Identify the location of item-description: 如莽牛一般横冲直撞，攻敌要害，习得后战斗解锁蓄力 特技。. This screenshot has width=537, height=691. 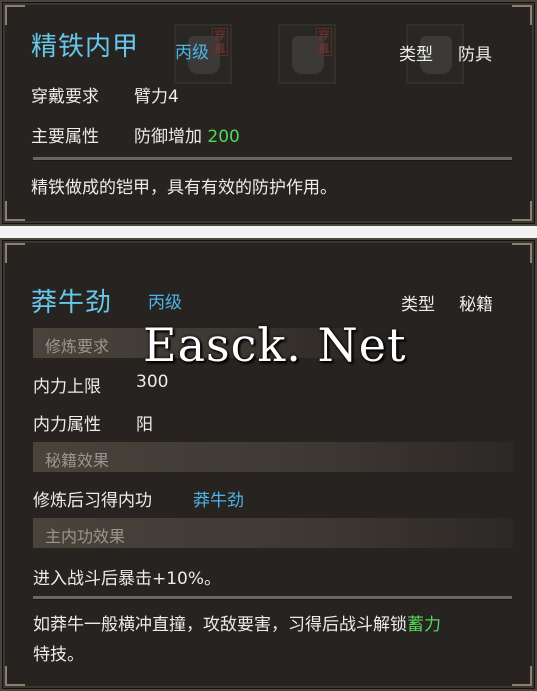
(273, 640).